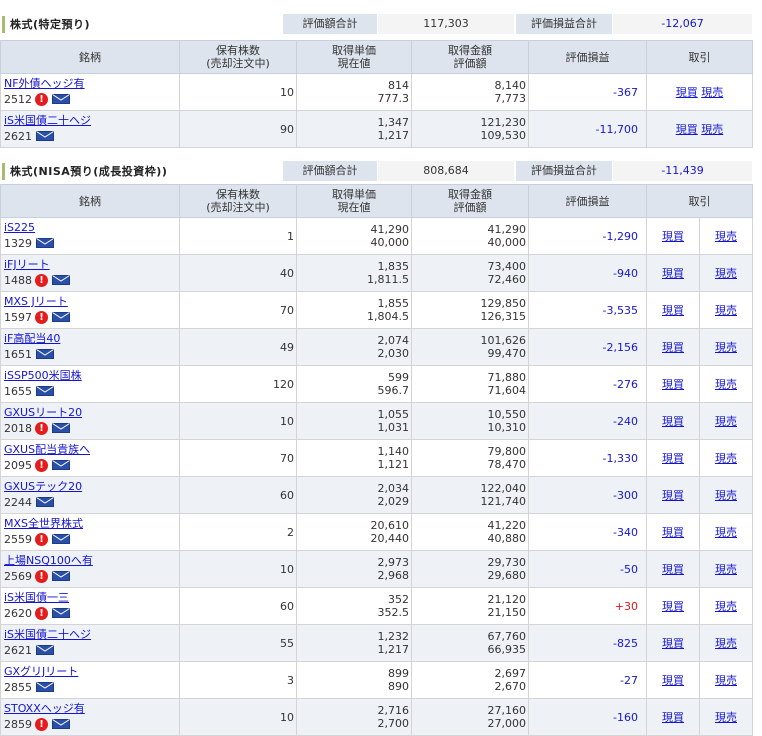  I want to click on security-name-link: NF外債ヘッジ有, so click(44, 83).